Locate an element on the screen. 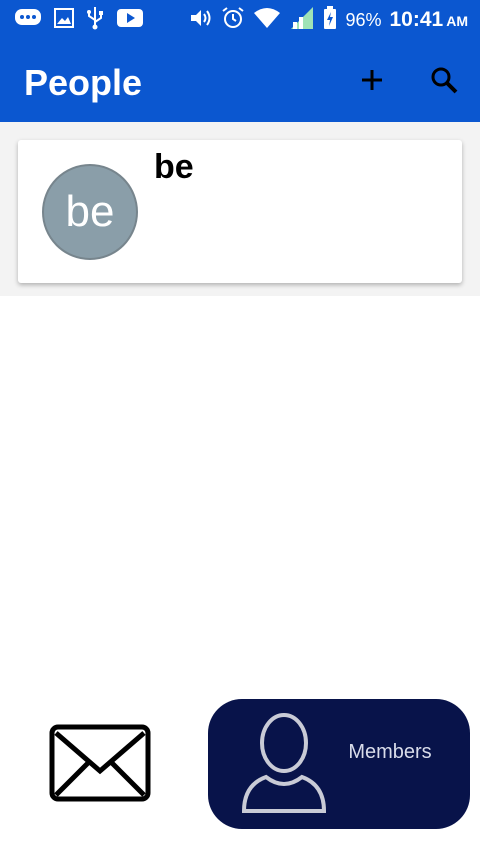 The image size is (480, 854). volume-icon is located at coordinates (201, 20).